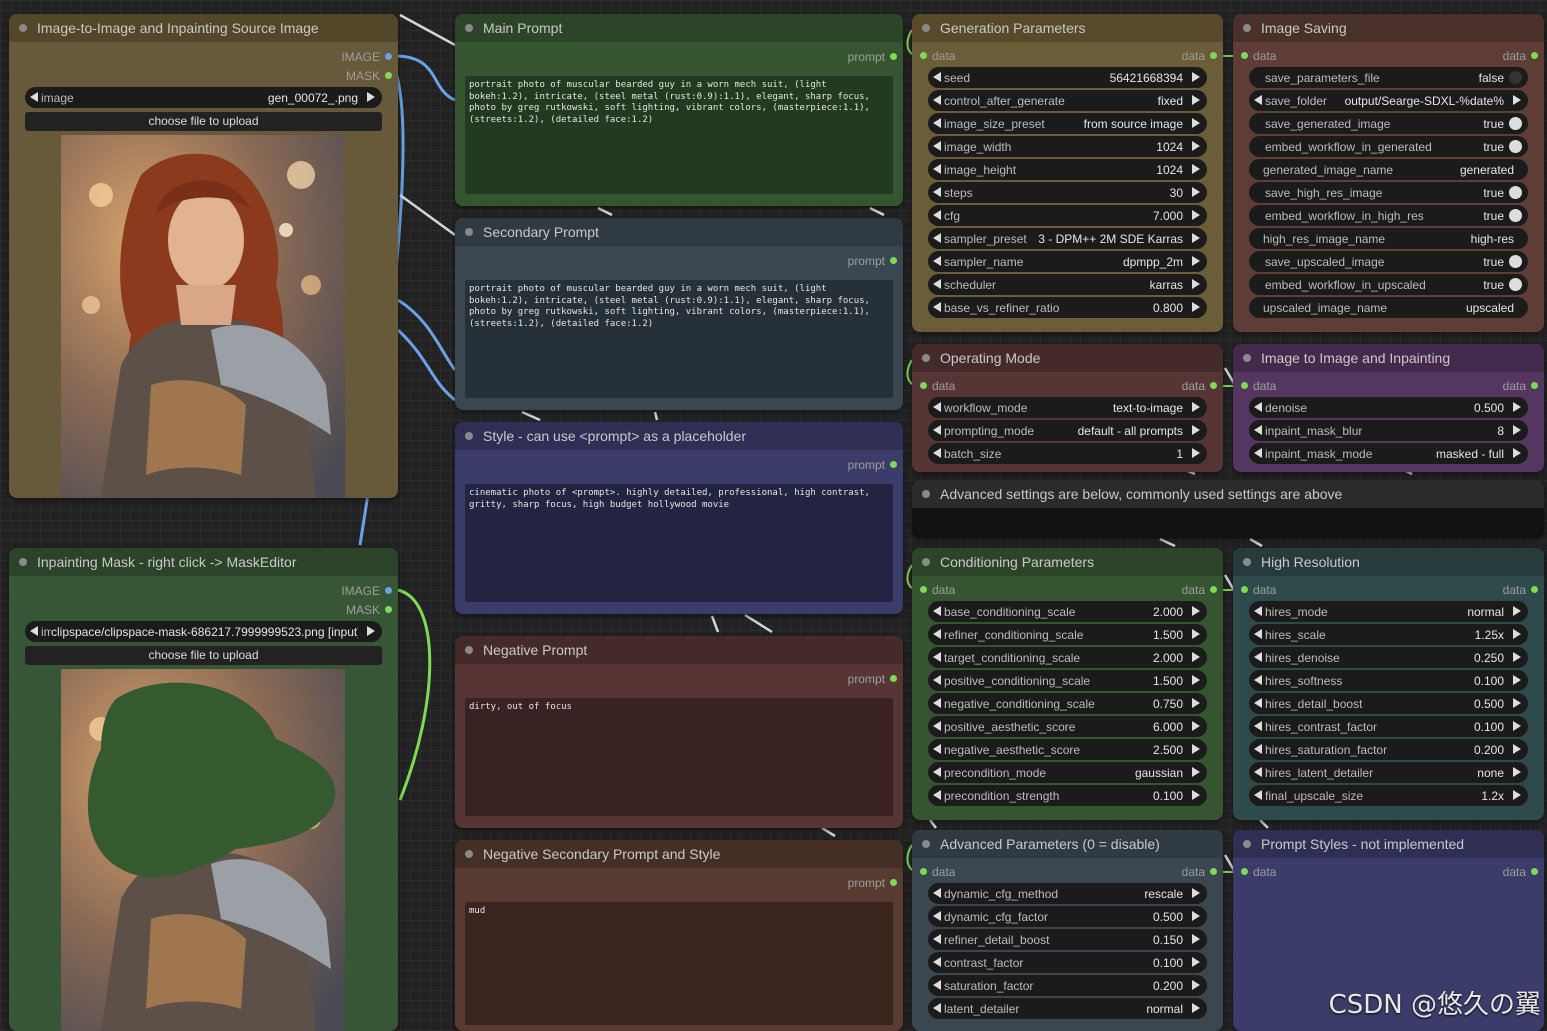 This screenshot has height=1031, width=1547. What do you see at coordinates (1388, 261) in the screenshot?
I see `toggle-save-upscaled-image: save_upscaled_image true` at bounding box center [1388, 261].